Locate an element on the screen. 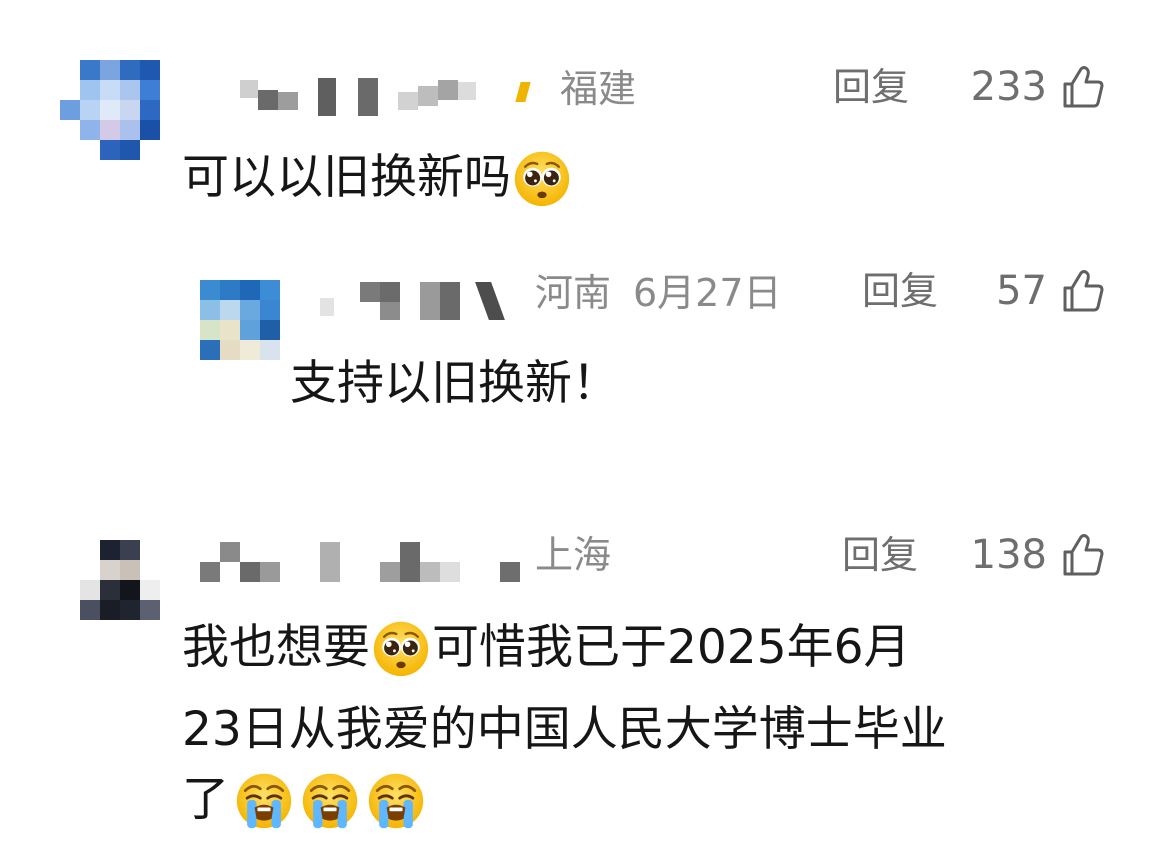  reply-button: 回复 is located at coordinates (880, 555).